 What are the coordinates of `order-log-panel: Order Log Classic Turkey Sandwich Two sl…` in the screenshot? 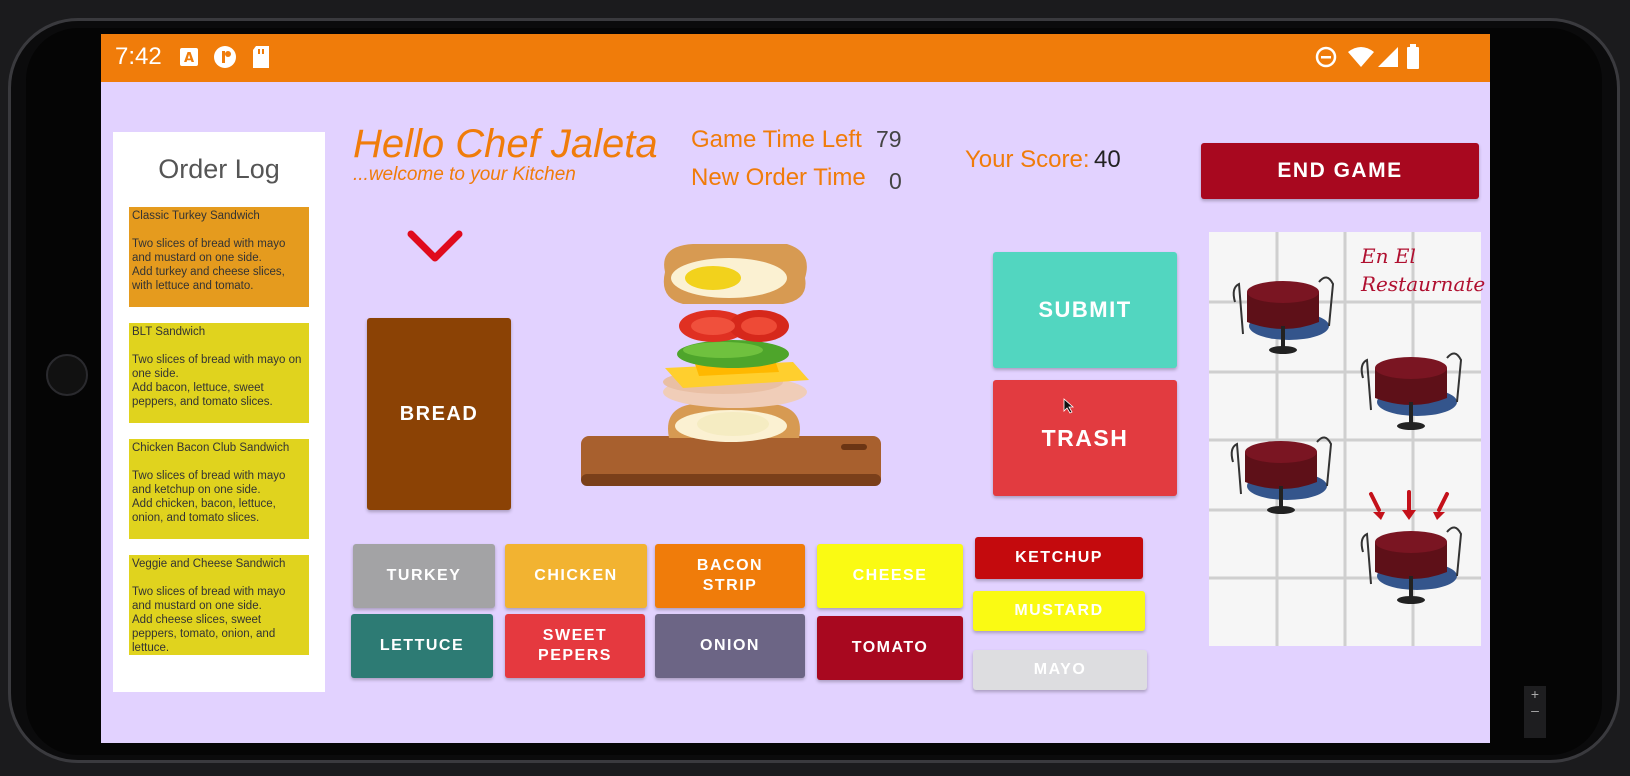 It's located at (219, 412).